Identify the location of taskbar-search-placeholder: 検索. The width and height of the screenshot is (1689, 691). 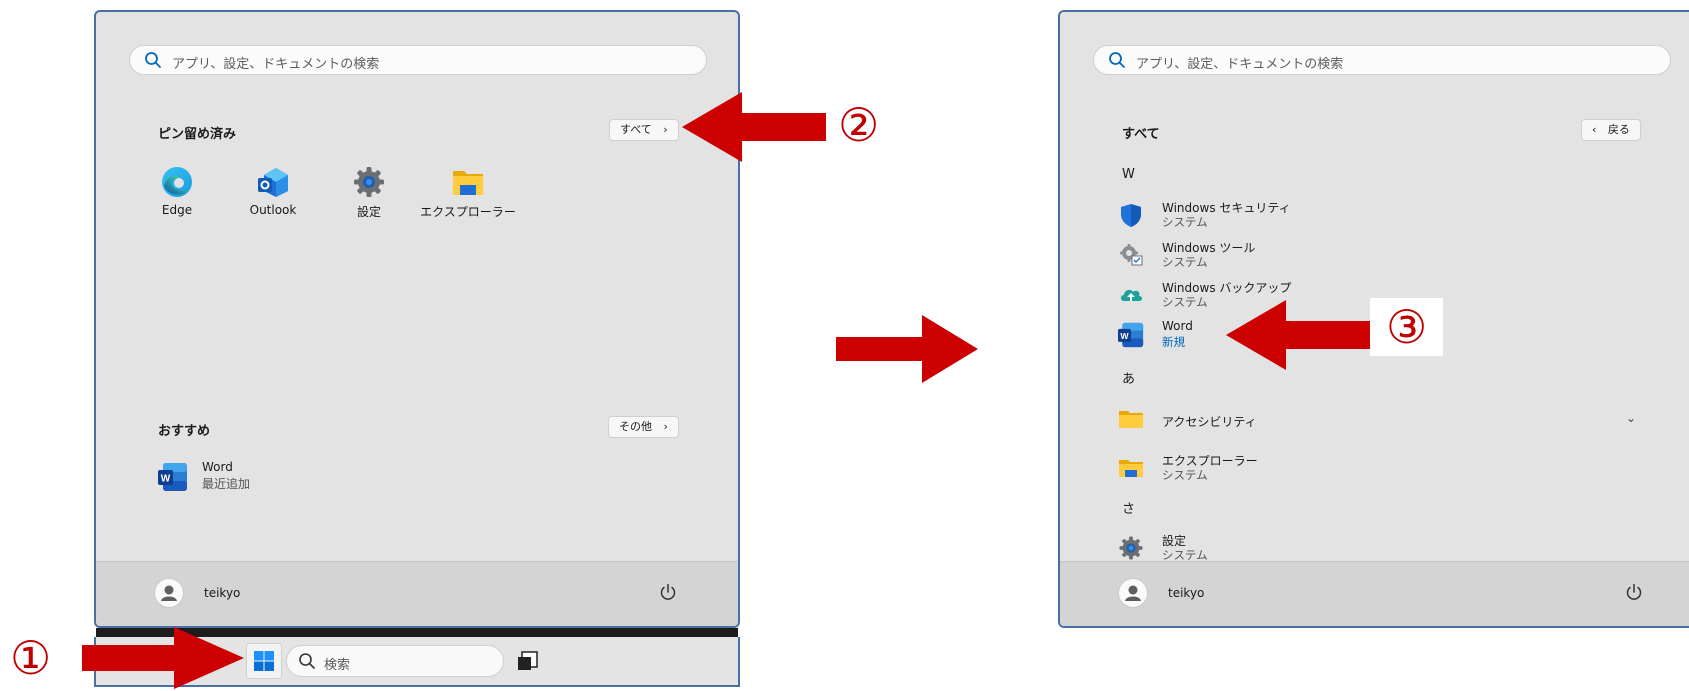
(337, 665).